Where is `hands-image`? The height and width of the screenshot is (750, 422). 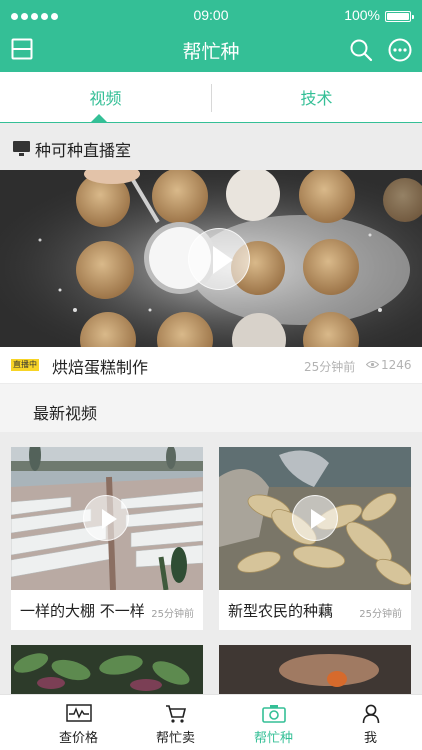 hands-image is located at coordinates (315, 669).